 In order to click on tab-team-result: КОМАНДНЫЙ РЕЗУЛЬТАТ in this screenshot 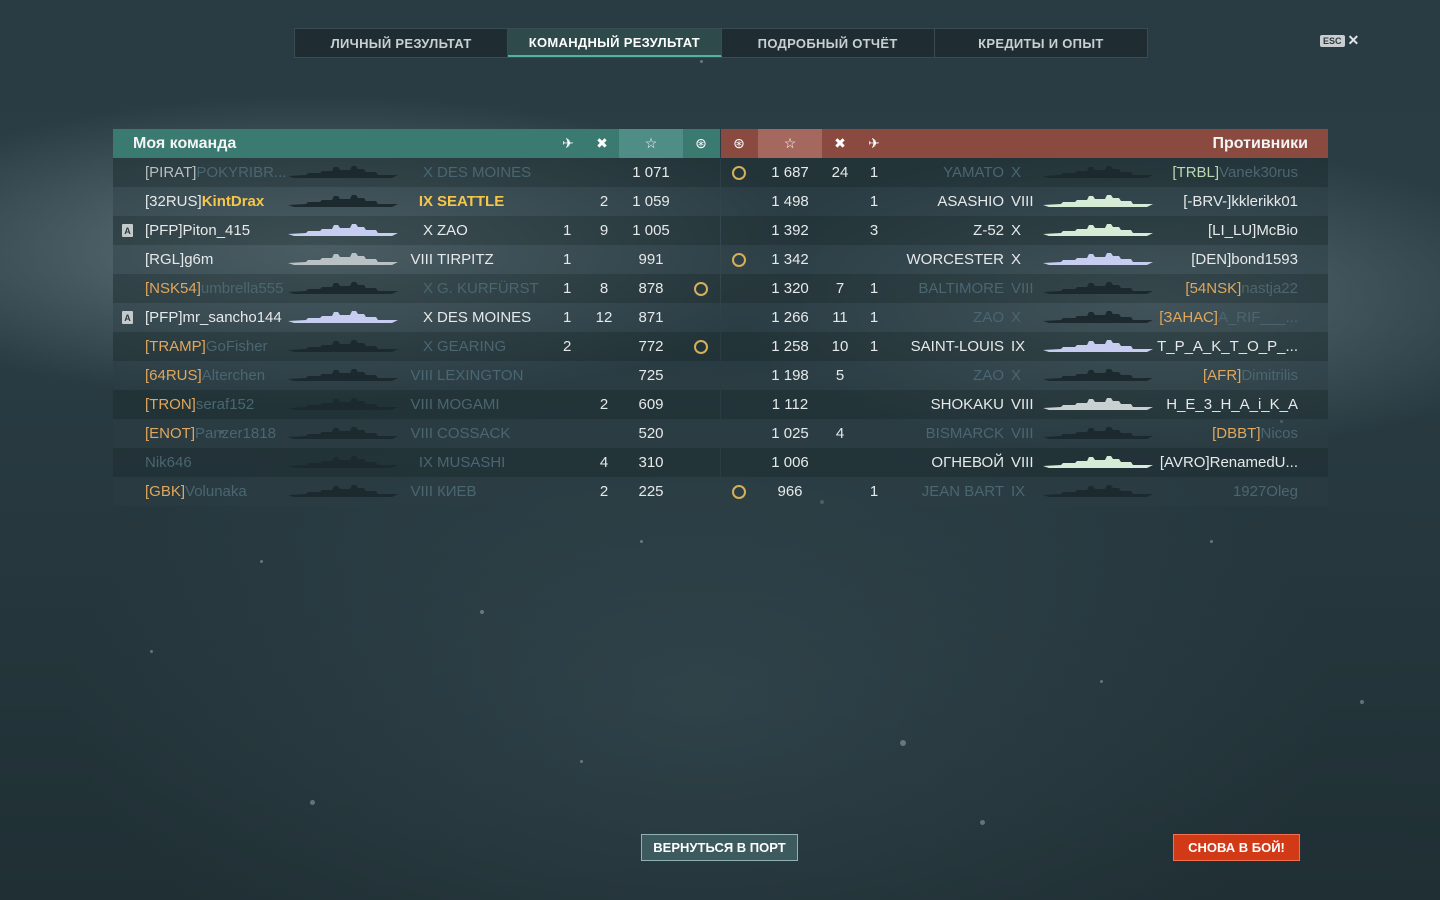, I will do `click(615, 43)`.